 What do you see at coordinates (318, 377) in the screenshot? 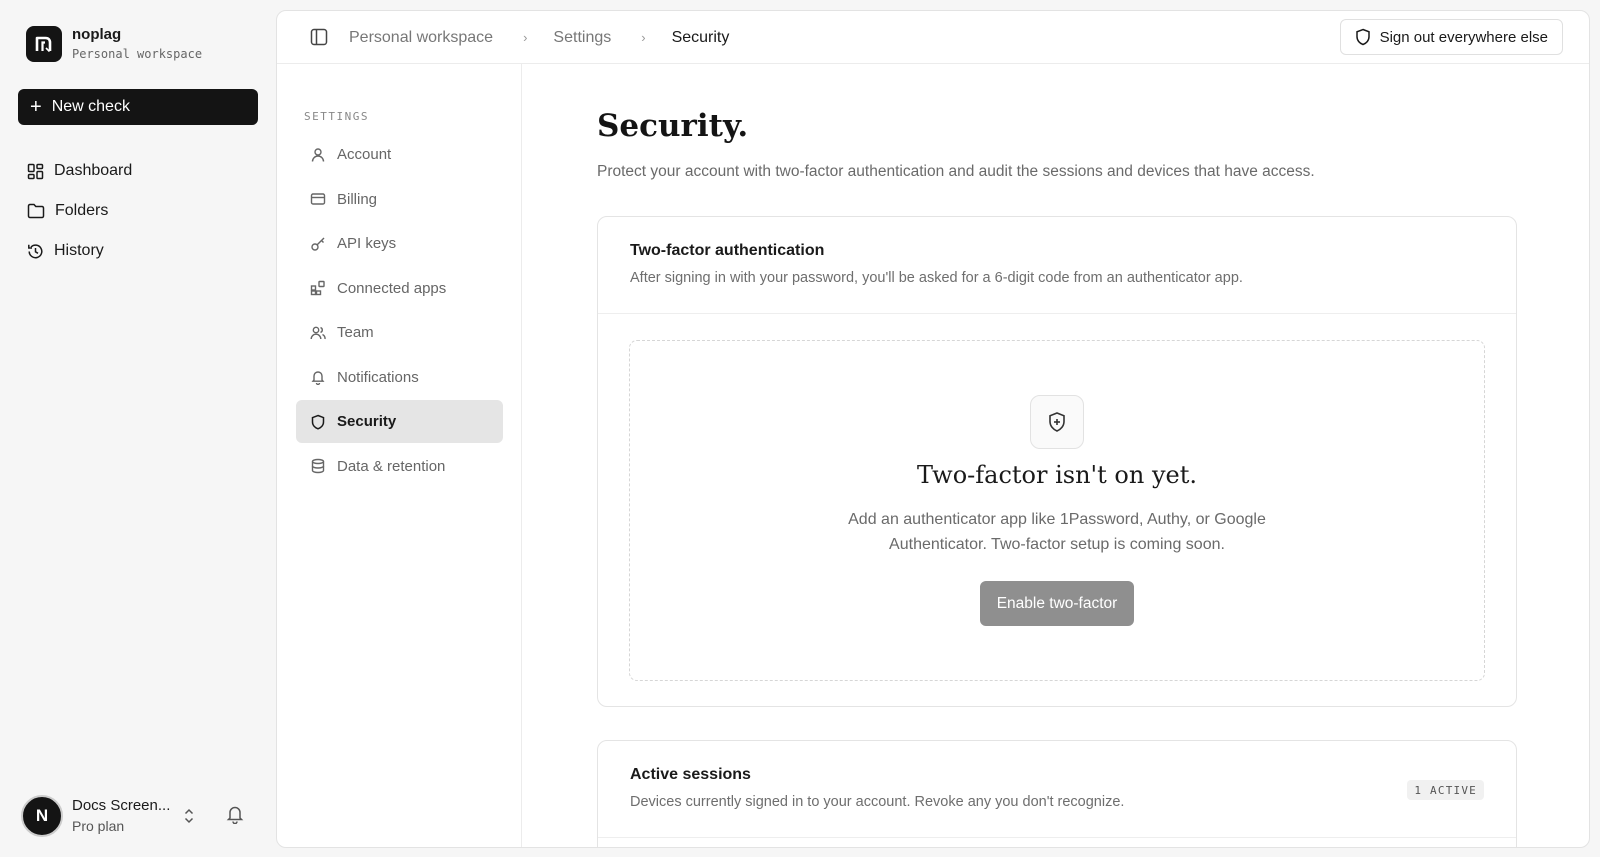
I see `bell-icon` at bounding box center [318, 377].